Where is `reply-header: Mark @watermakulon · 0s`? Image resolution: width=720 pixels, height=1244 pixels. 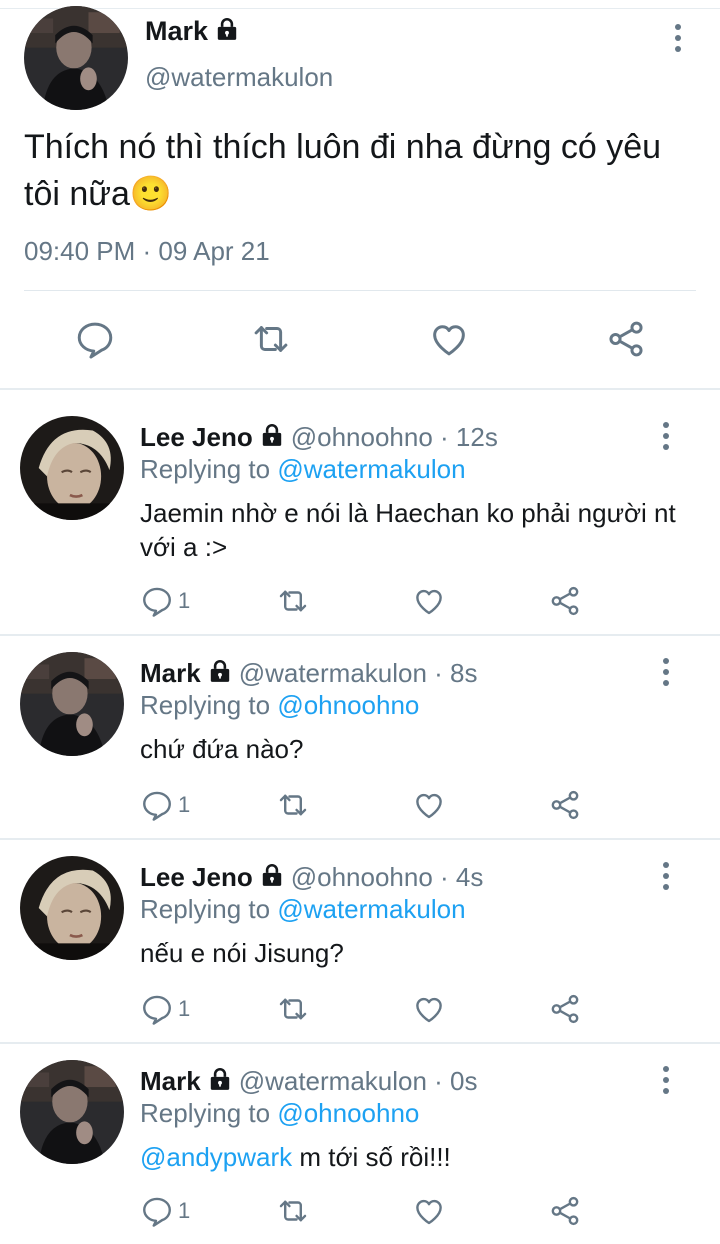
reply-header: Mark @watermakulon · 0s is located at coordinates (309, 1081).